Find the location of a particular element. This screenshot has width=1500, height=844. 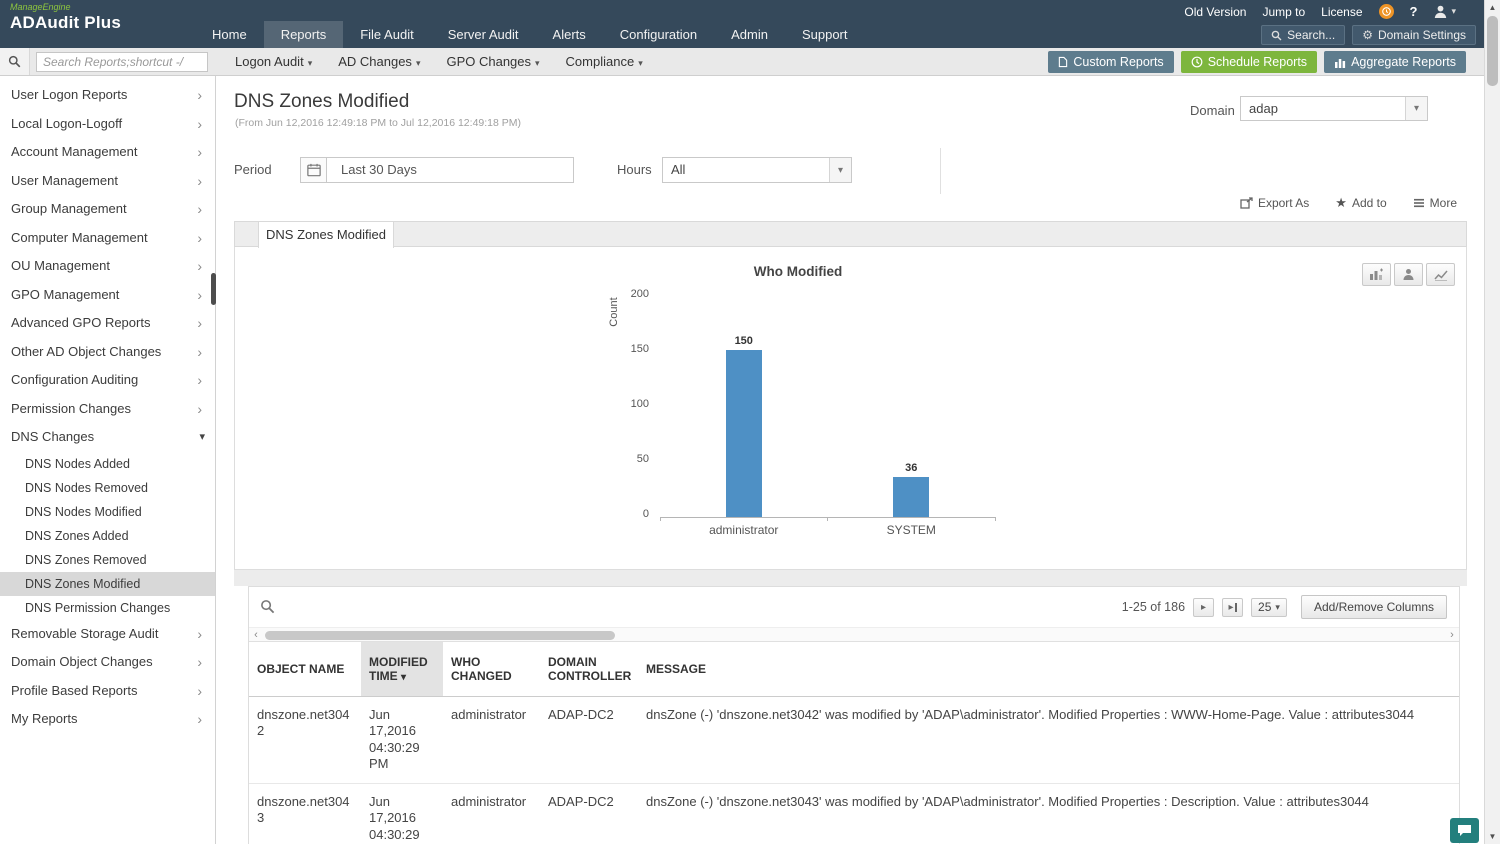

sidebar-item-dns-nodes-removed: DNS Nodes Removed is located at coordinates (107, 488).